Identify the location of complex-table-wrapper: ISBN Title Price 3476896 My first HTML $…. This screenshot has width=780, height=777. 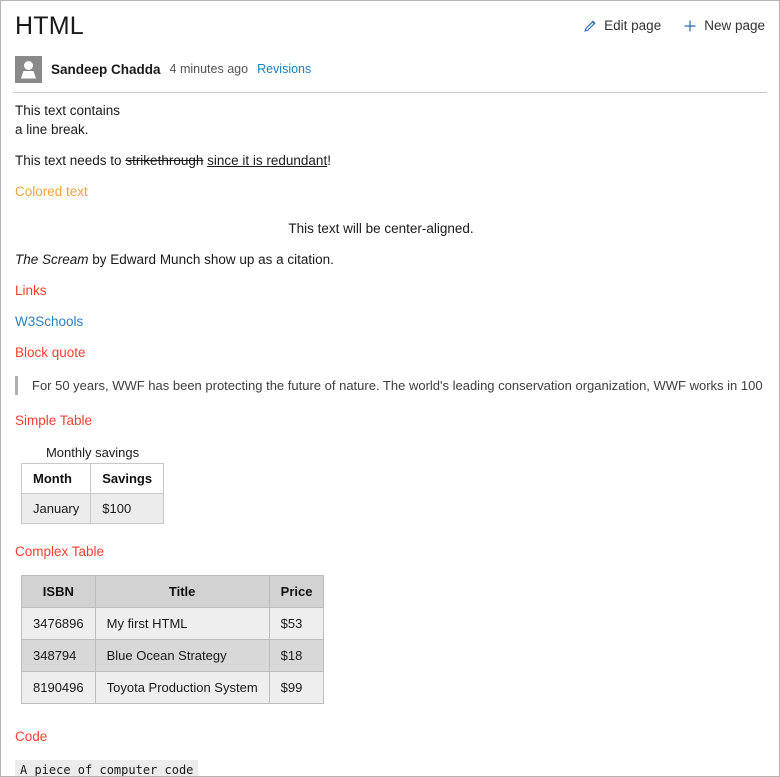
(173, 639).